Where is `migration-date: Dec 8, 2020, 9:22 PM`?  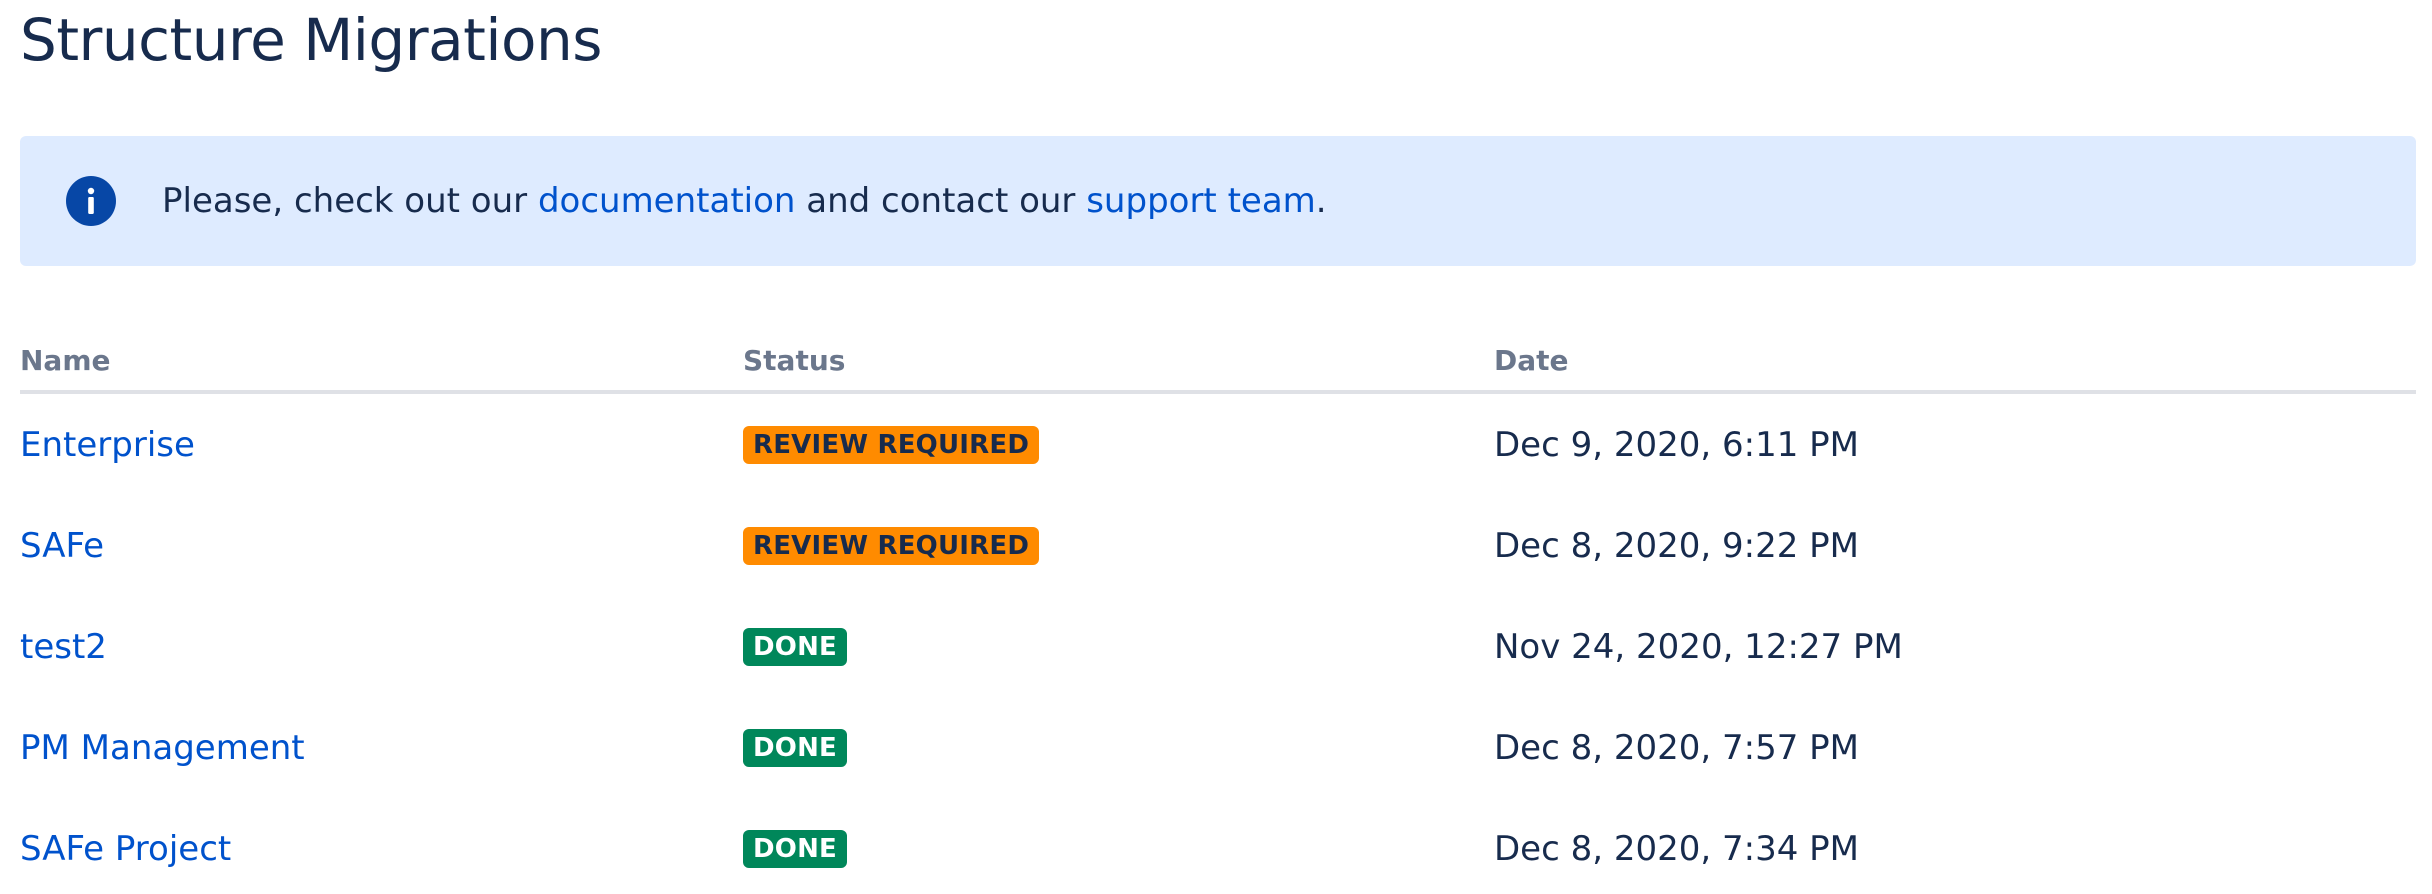 migration-date: Dec 8, 2020, 9:22 PM is located at coordinates (1676, 545).